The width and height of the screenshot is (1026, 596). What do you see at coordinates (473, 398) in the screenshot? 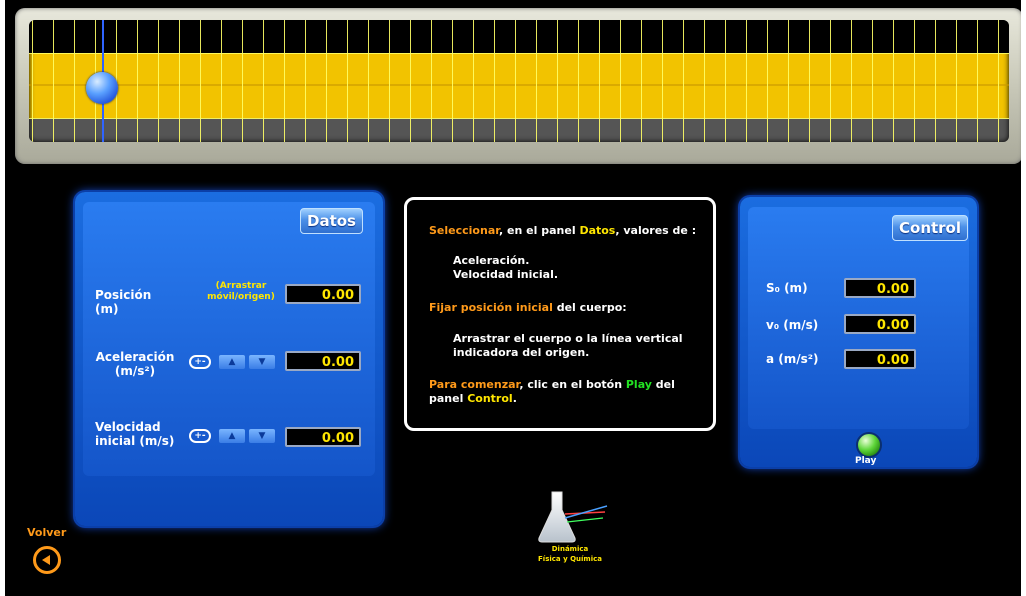
I see `instructions-line-5: panel Control.` at bounding box center [473, 398].